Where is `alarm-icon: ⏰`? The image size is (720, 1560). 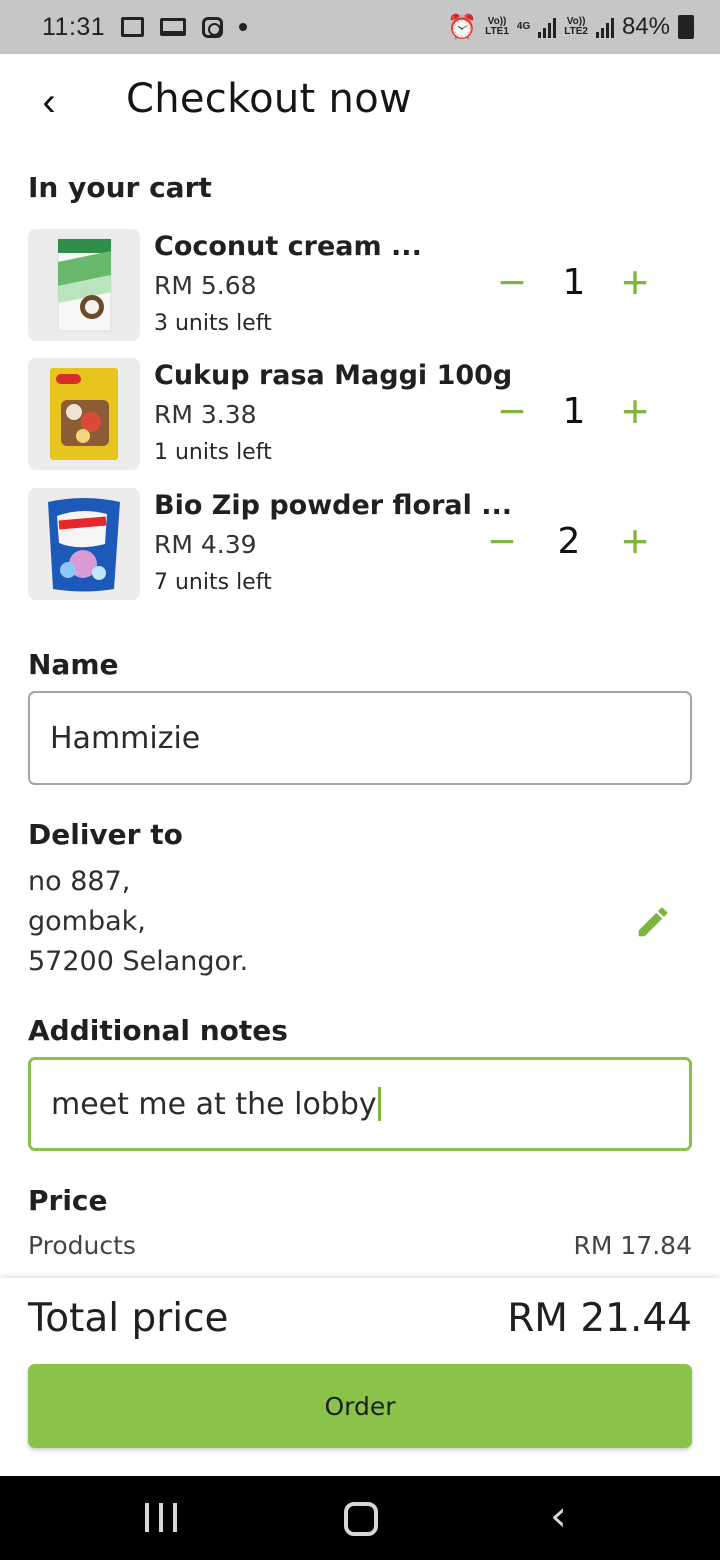 alarm-icon: ⏰ is located at coordinates (462, 27).